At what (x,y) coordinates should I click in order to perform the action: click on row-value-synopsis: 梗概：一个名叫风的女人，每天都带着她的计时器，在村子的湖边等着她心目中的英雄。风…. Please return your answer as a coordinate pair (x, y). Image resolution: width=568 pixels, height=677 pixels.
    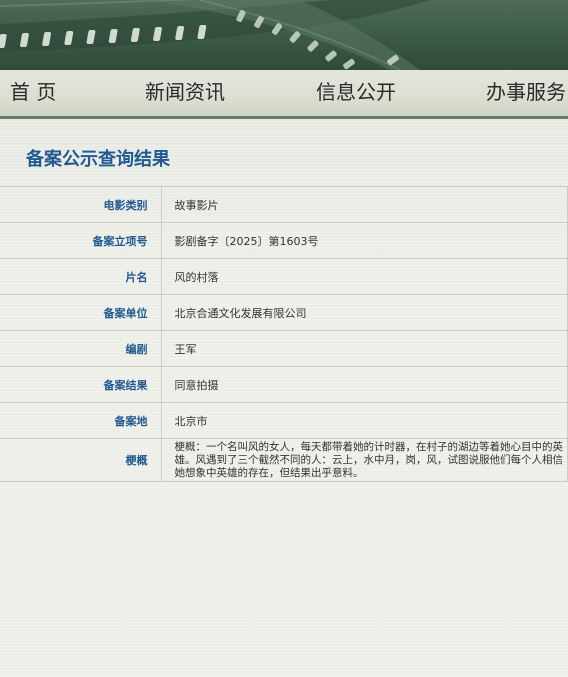
    Looking at the image, I should click on (364, 460).